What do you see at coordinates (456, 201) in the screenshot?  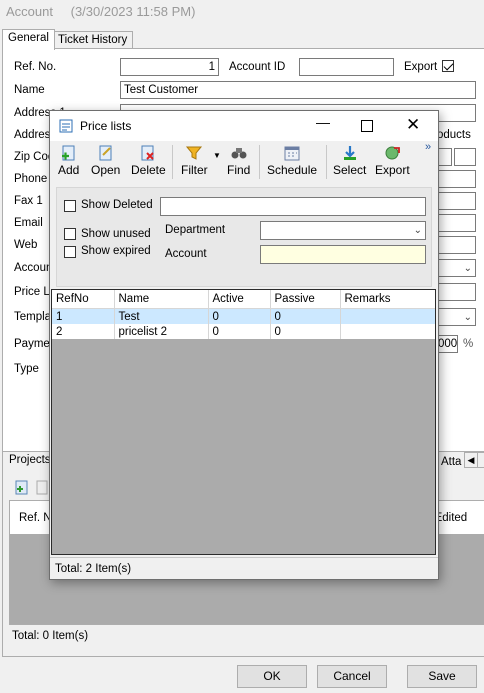 I see `fax-field` at bounding box center [456, 201].